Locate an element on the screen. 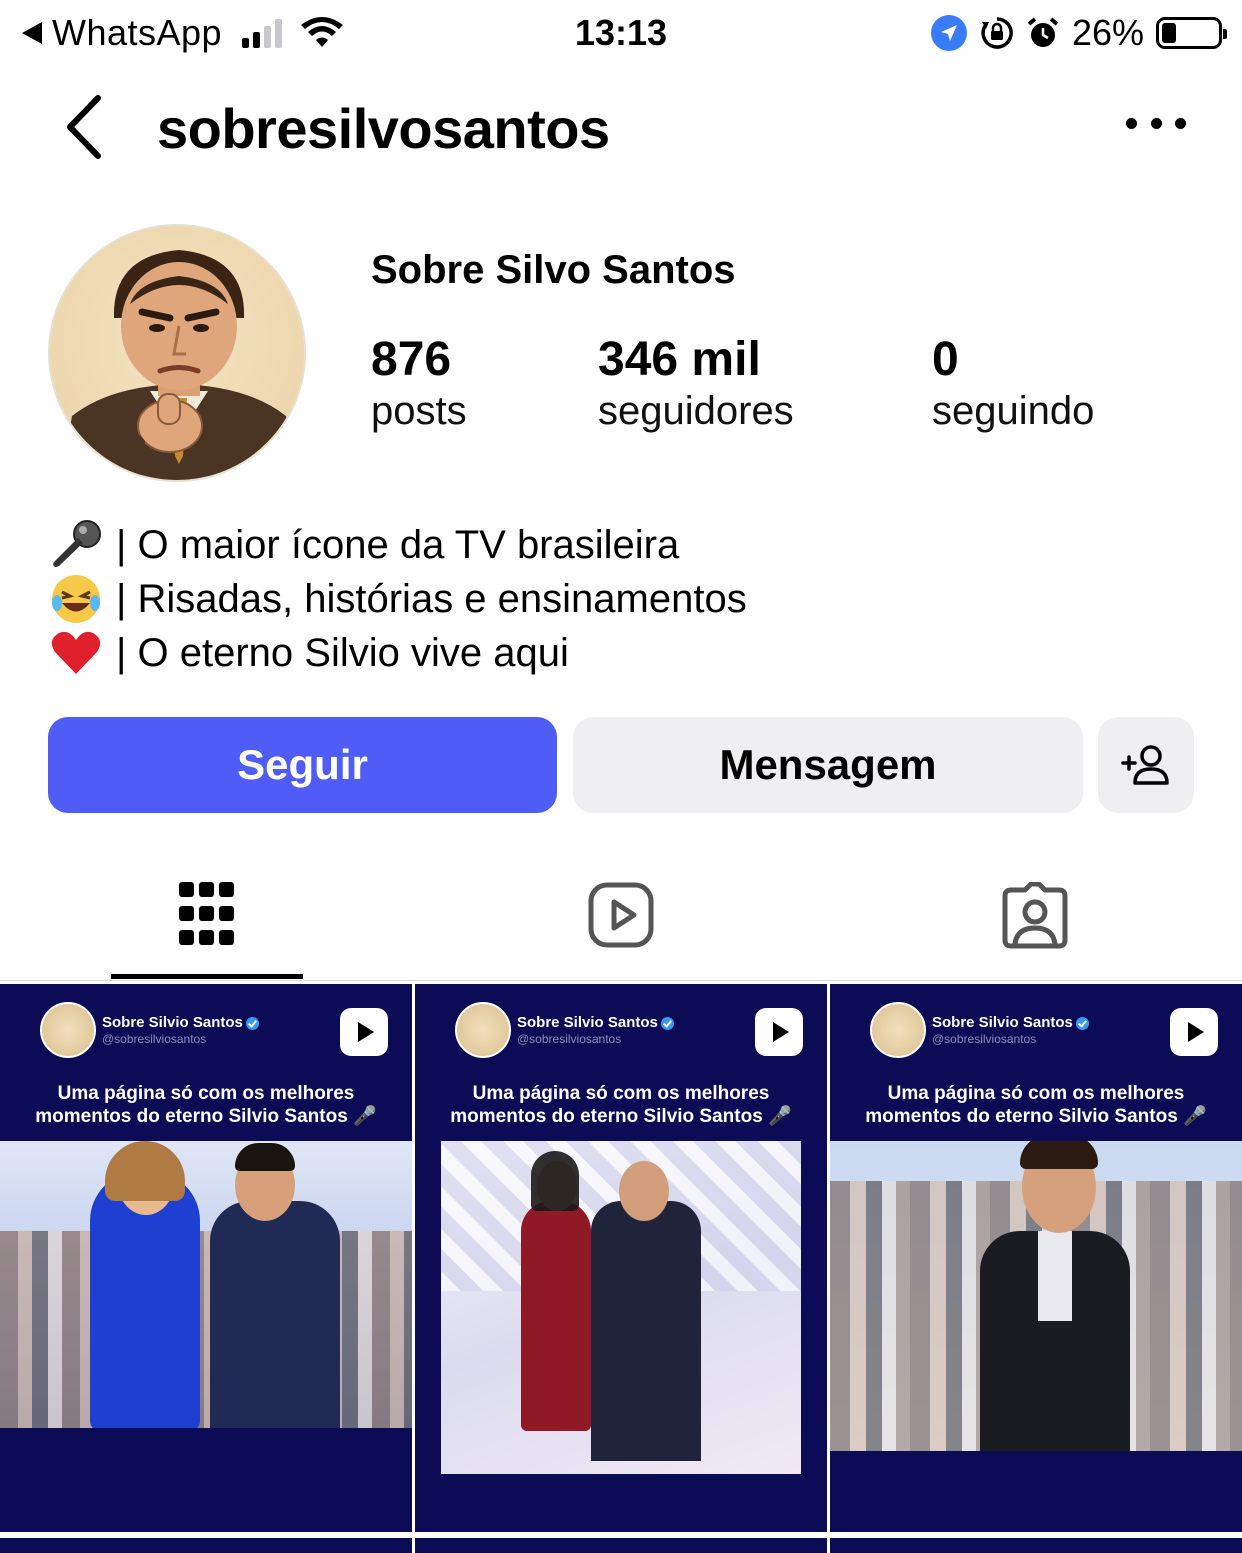  microphone-icon is located at coordinates (76, 545).